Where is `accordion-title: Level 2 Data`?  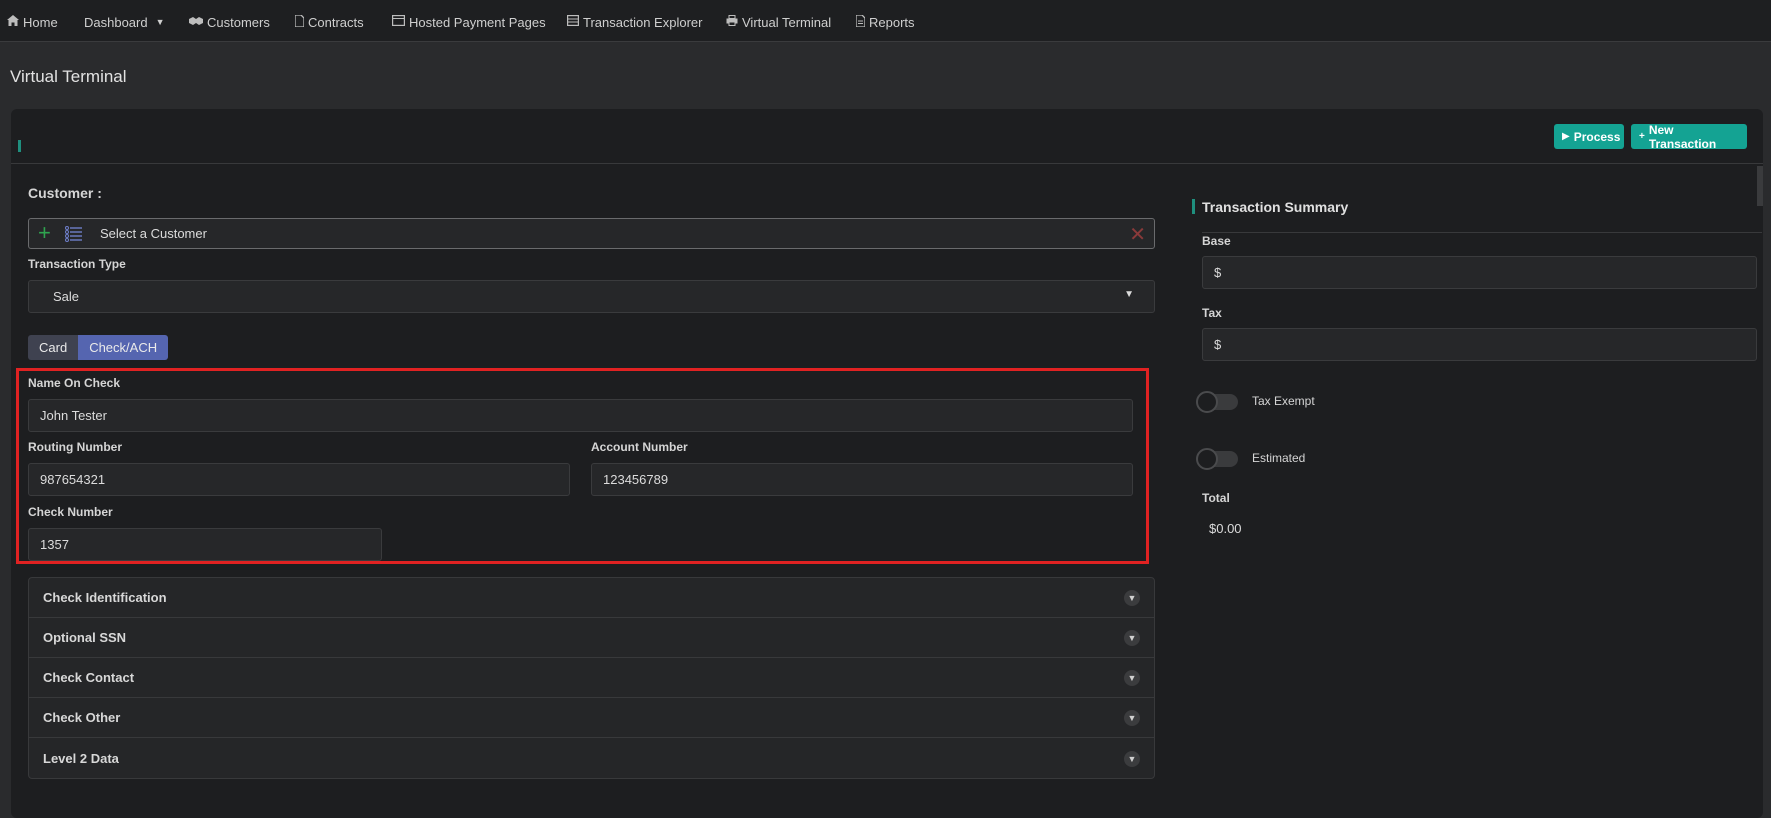 accordion-title: Level 2 Data is located at coordinates (81, 758).